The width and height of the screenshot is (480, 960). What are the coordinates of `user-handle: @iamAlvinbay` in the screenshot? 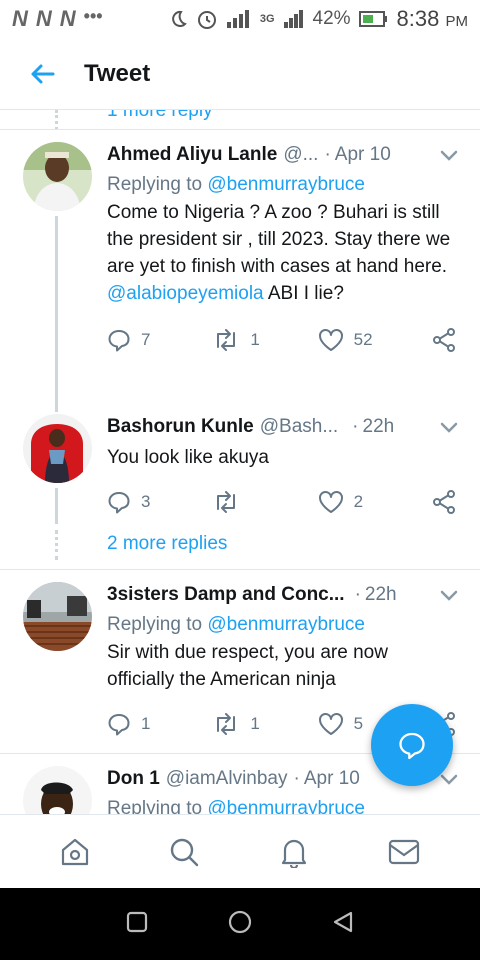 It's located at (227, 779).